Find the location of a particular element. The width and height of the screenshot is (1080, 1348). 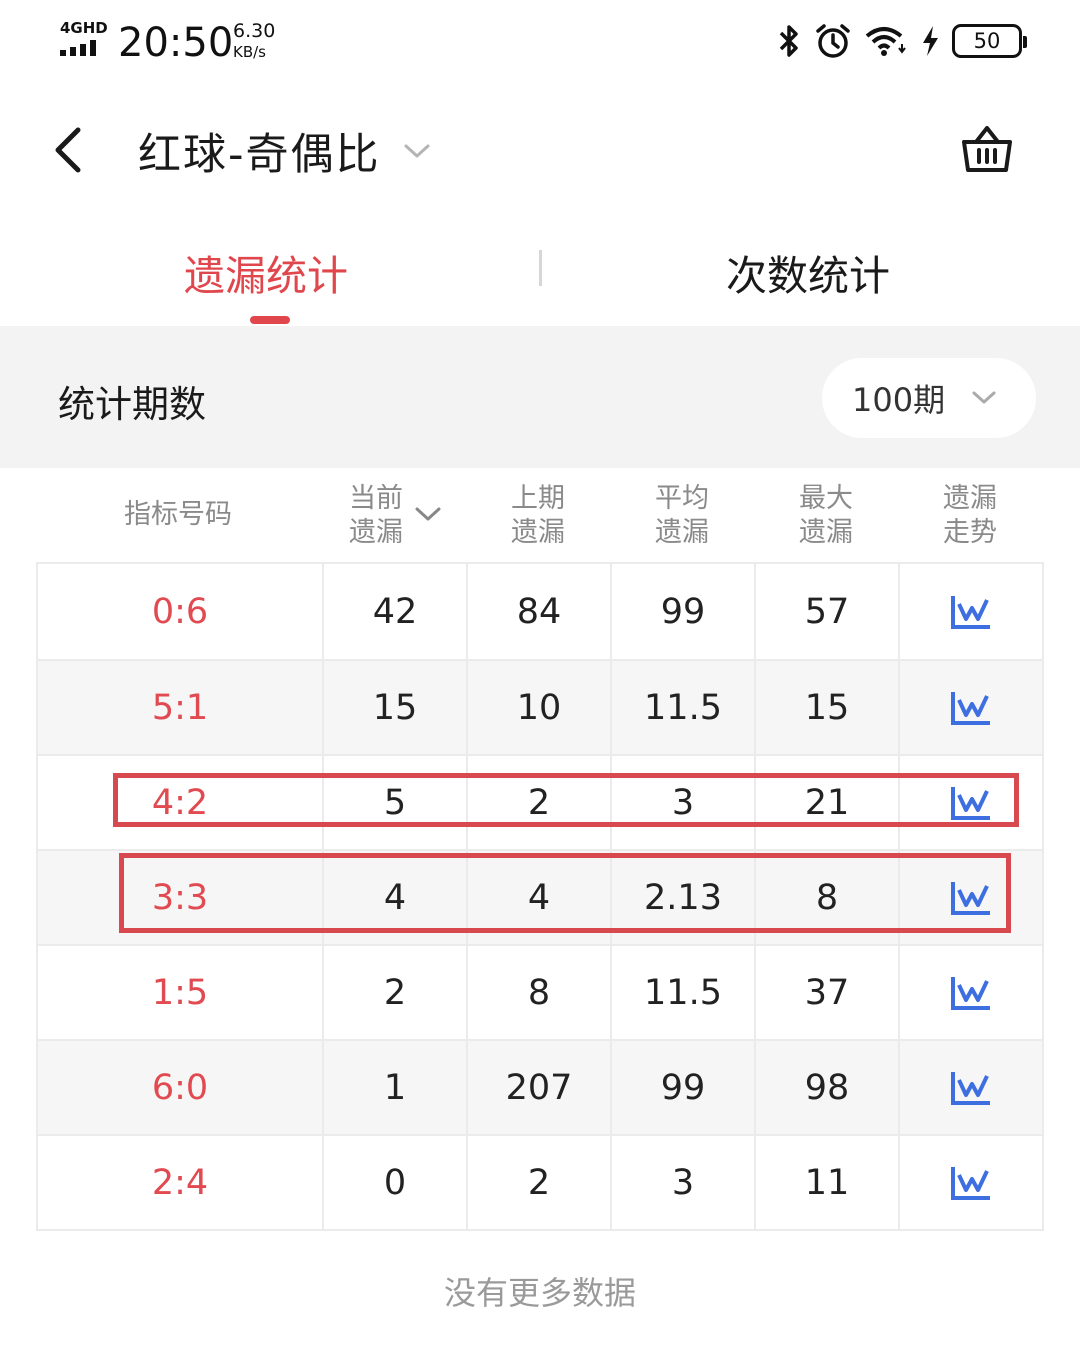

max-omission-cell: 21 is located at coordinates (826, 802).